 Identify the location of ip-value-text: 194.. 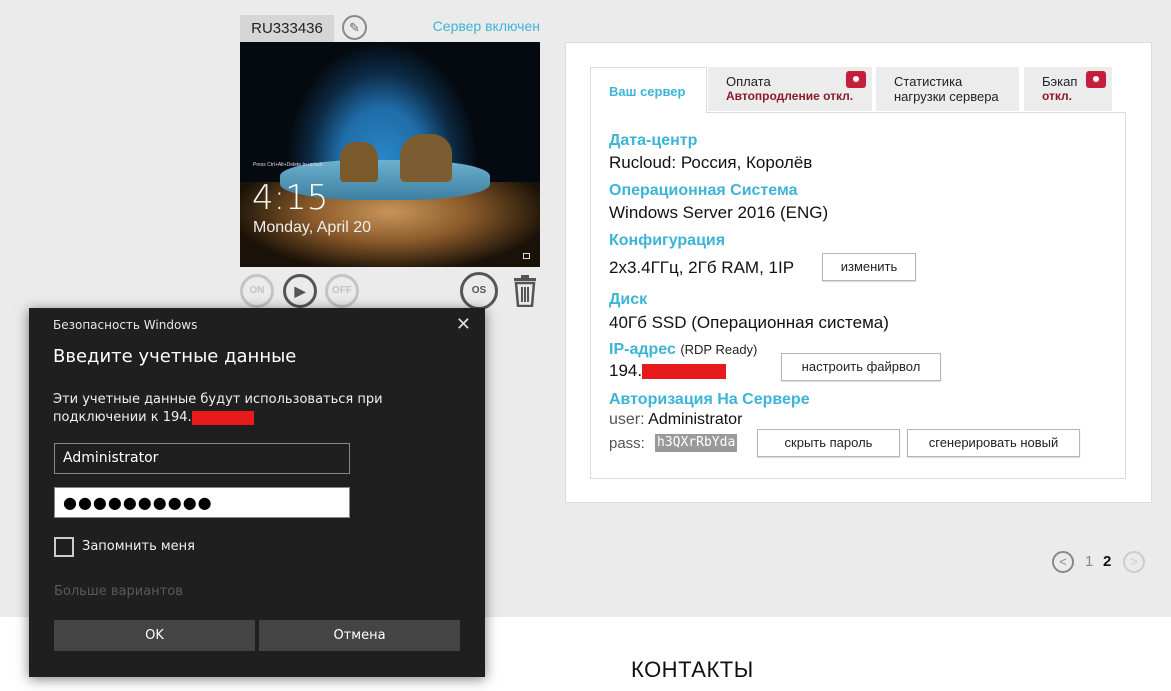
(626, 370).